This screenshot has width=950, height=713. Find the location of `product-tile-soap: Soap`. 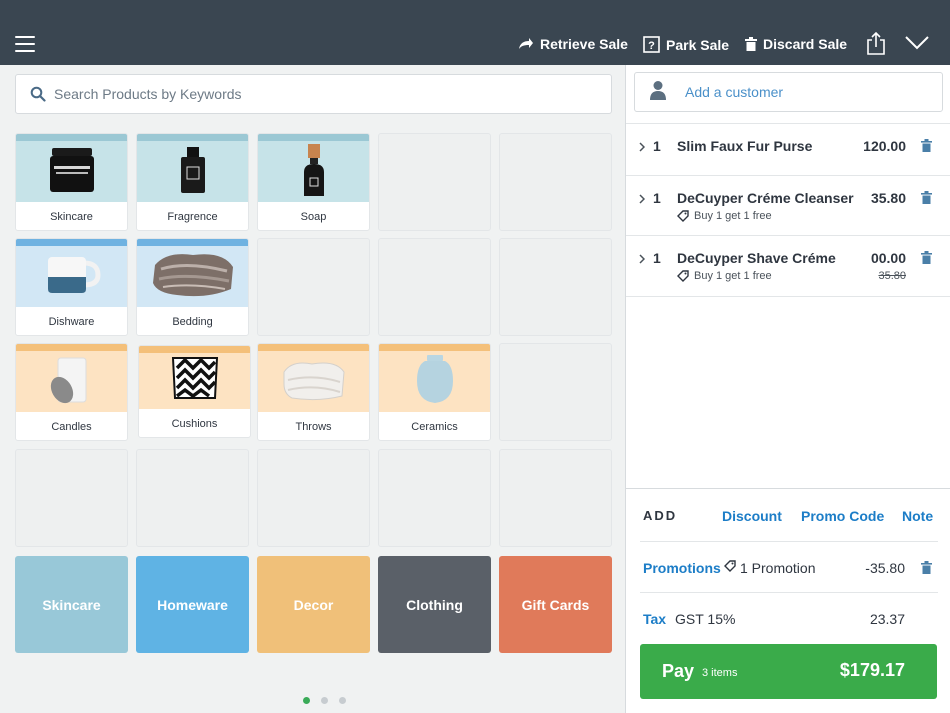

product-tile-soap: Soap is located at coordinates (313, 182).